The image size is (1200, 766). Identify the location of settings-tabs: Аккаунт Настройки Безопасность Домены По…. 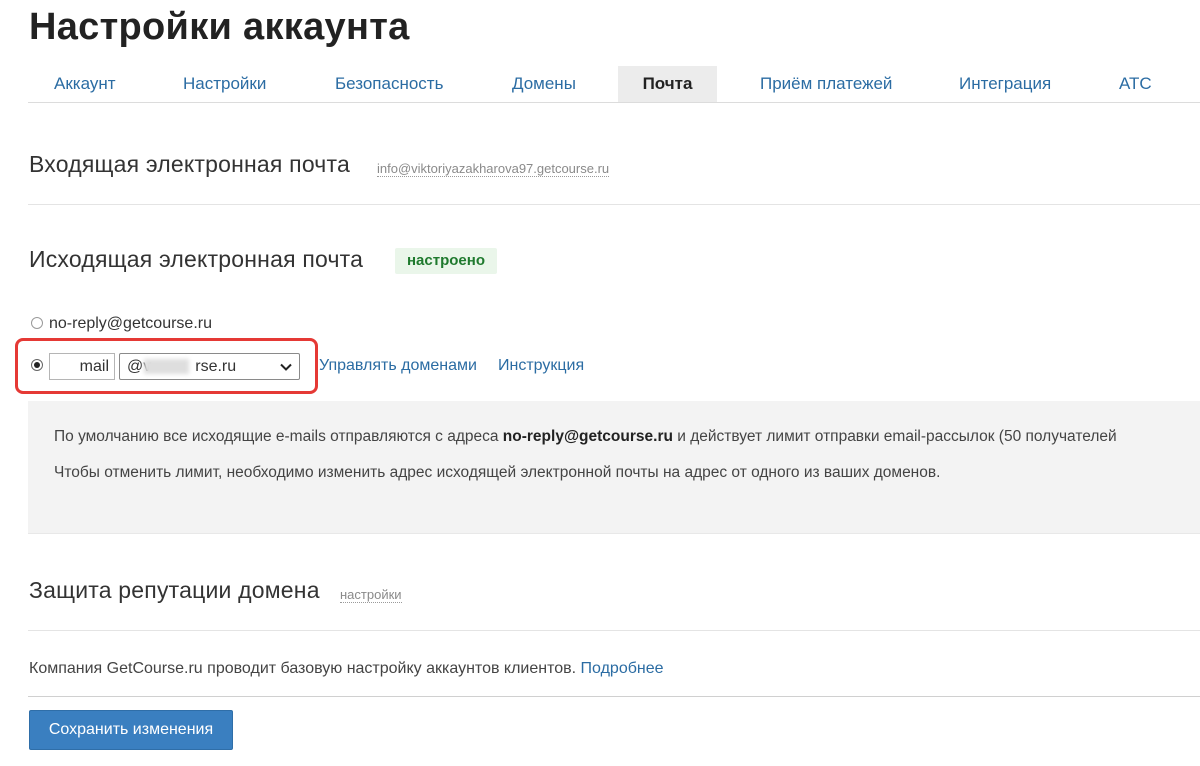
(614, 84).